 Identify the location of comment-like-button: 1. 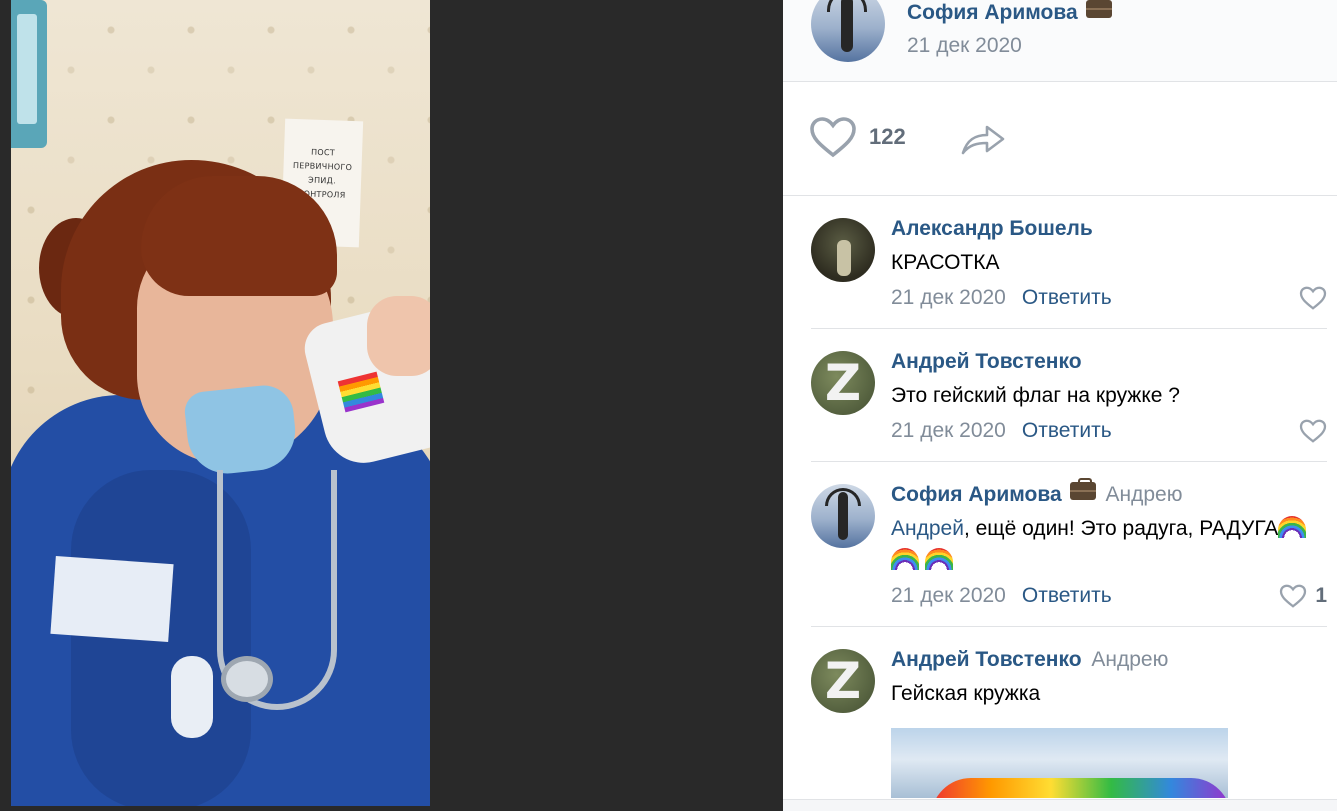
(1303, 596).